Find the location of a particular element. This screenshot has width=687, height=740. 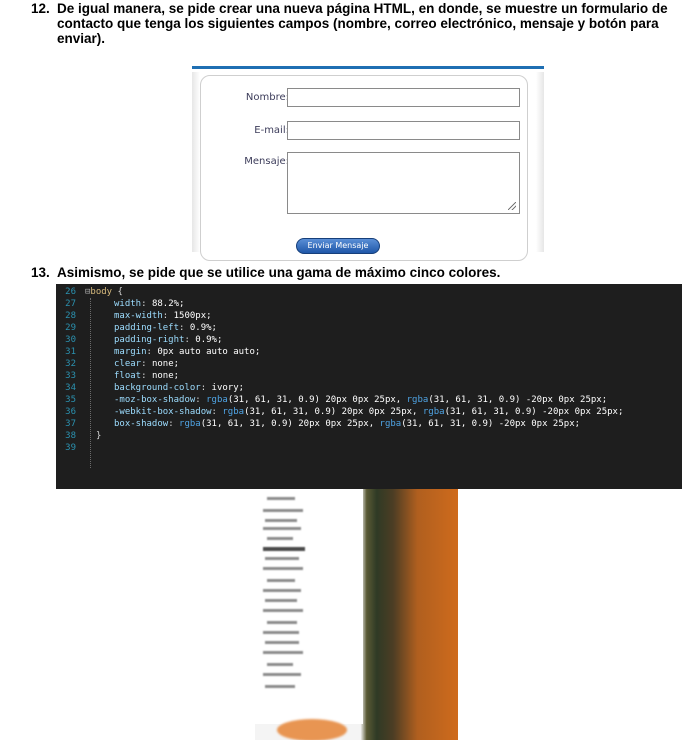

resize-handle-icon is located at coordinates (512, 206).